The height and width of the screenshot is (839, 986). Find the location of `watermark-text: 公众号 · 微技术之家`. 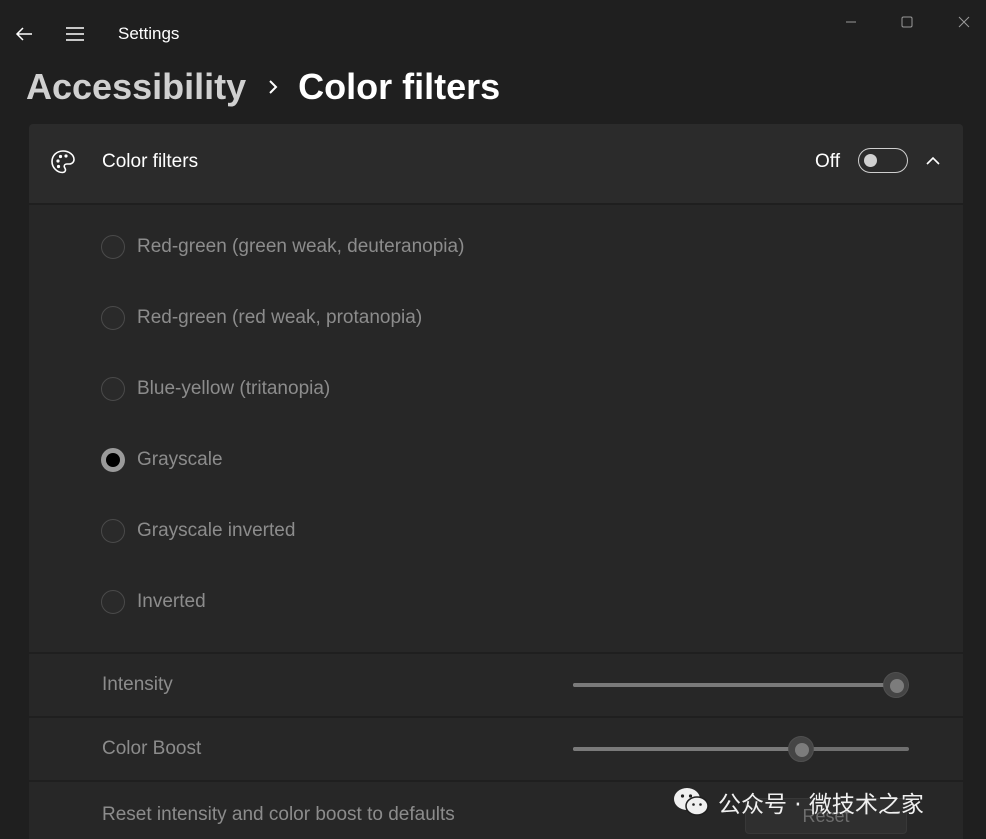

watermark-text: 公众号 · 微技术之家 is located at coordinates (821, 805).